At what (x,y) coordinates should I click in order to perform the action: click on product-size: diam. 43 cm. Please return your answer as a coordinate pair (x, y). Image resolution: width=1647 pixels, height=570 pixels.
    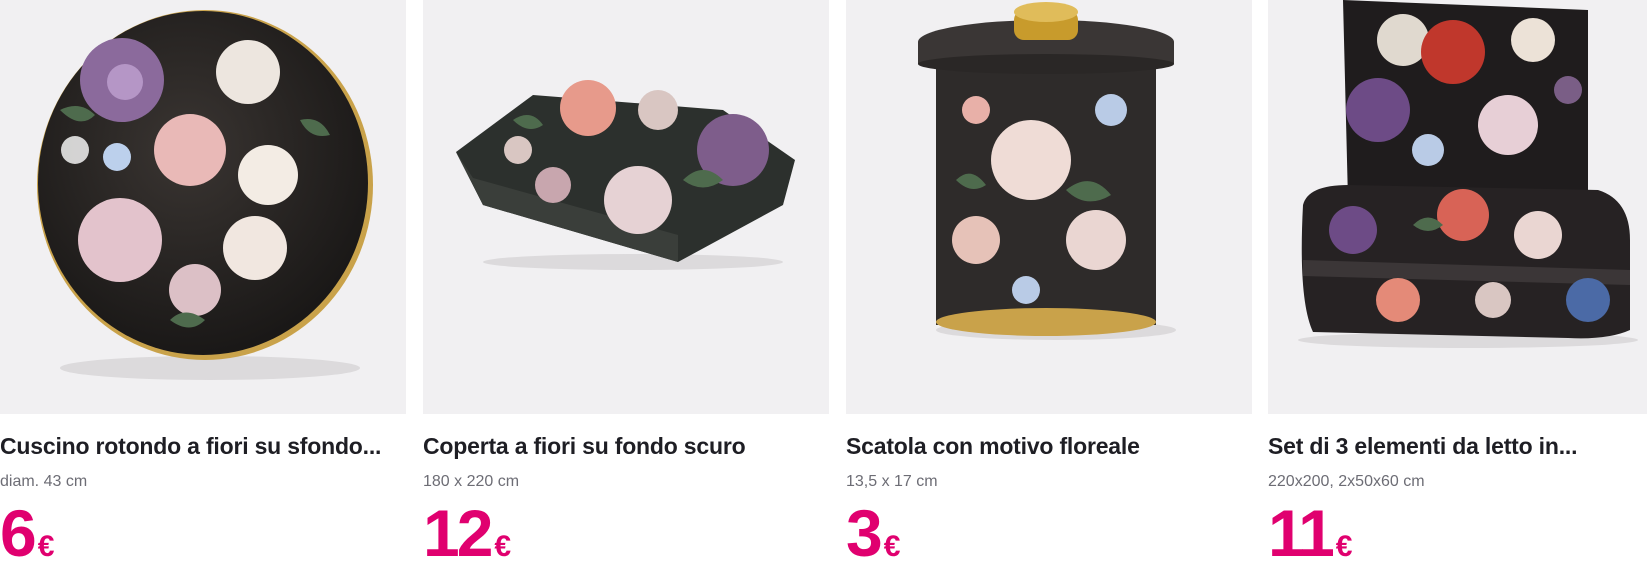
    Looking at the image, I should click on (44, 481).